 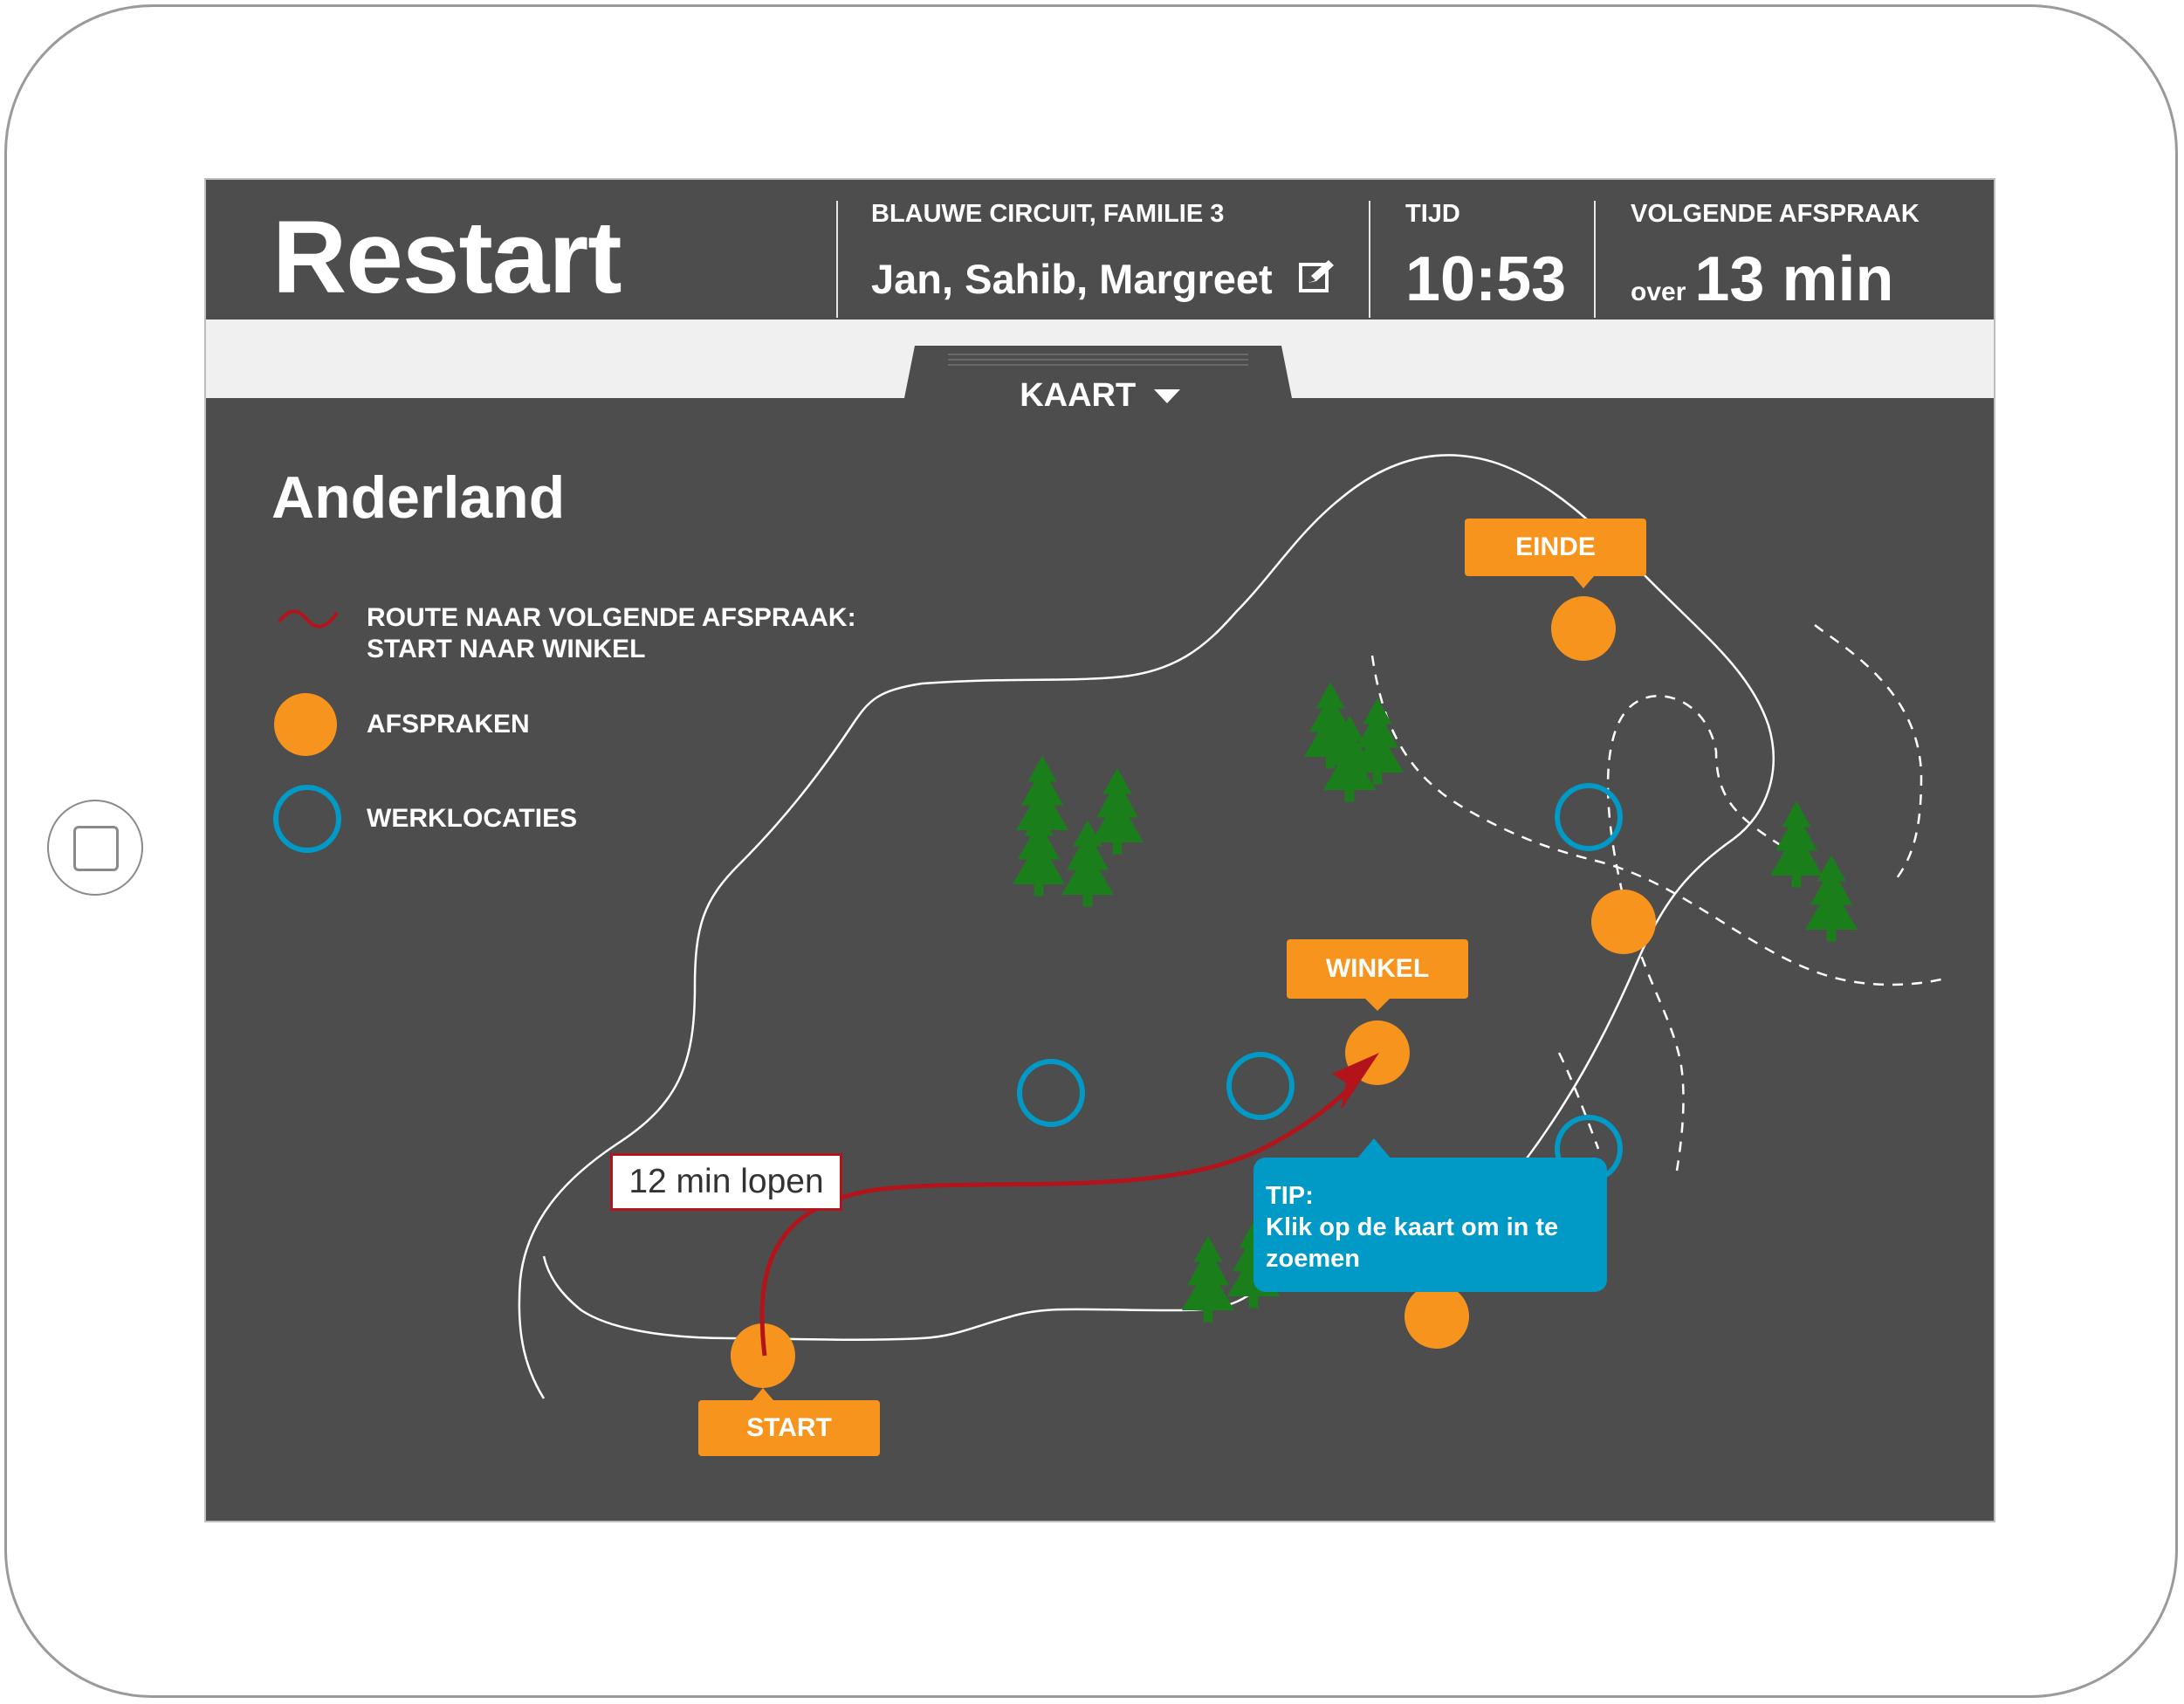 What do you see at coordinates (726, 1182) in the screenshot?
I see `route-time-label: 12 min lopen` at bounding box center [726, 1182].